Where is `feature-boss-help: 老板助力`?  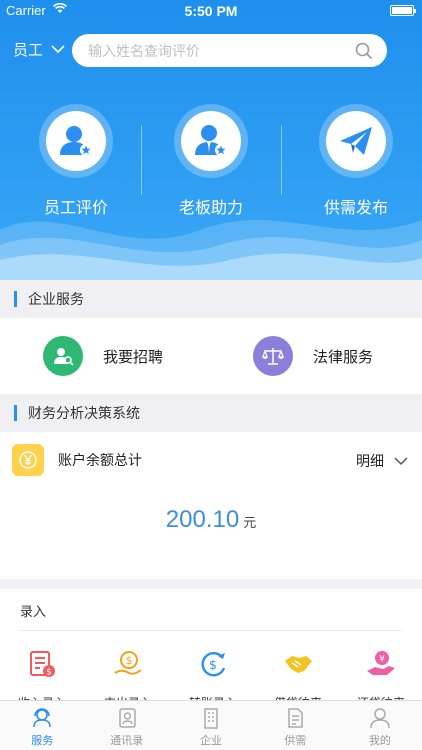
feature-boss-help: 老板助力 is located at coordinates (211, 161).